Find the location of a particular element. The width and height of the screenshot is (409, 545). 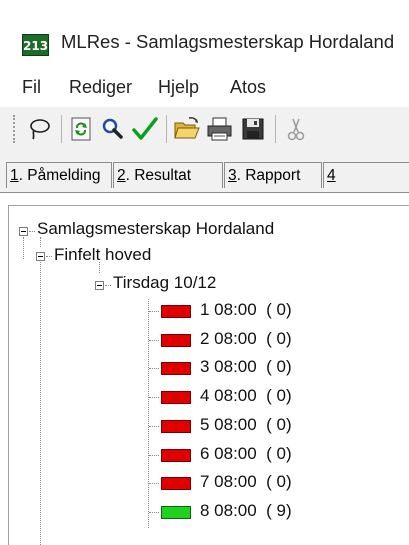

menu-bar: Fil Rediger Hjelp Atos is located at coordinates (204, 92).